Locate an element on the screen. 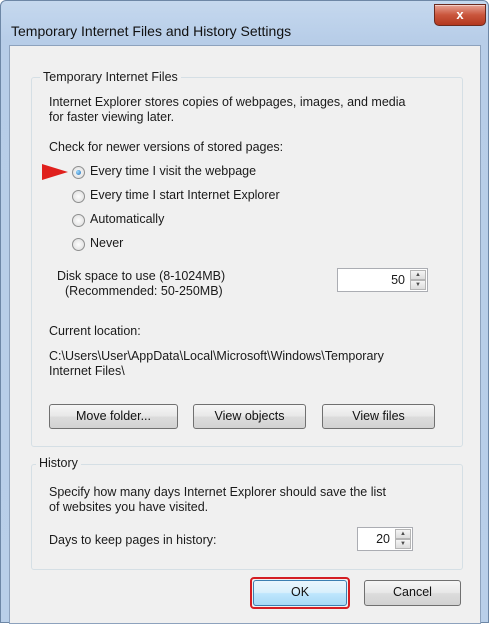 This screenshot has height=624, width=489. history-description-line2: of websites you have visited. is located at coordinates (129, 507).